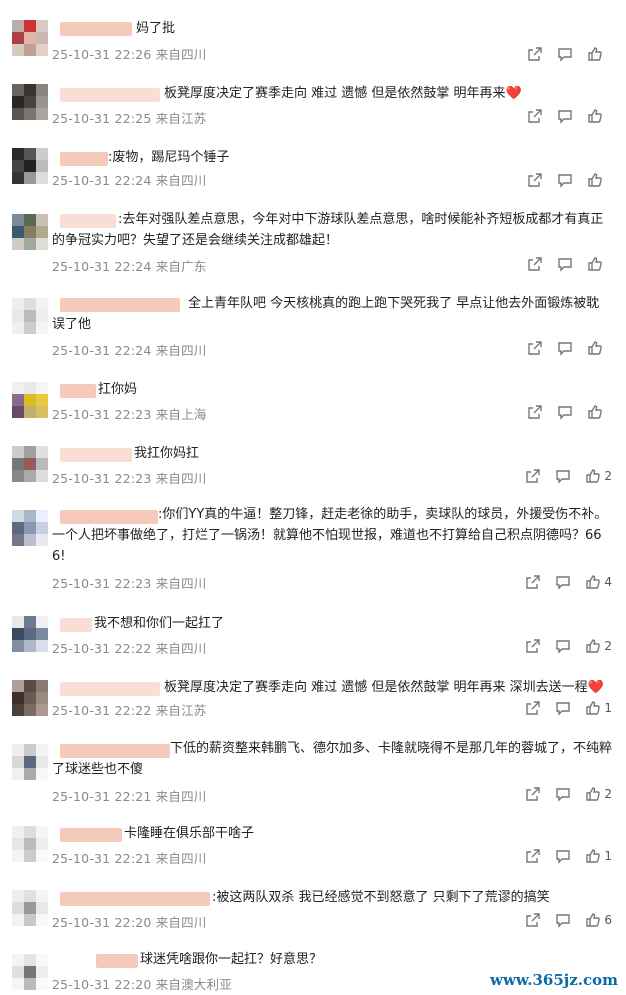 This screenshot has height=995, width=626. What do you see at coordinates (129, 583) in the screenshot?
I see `comment-meta: 25-10-31 22:23 来自四川` at bounding box center [129, 583].